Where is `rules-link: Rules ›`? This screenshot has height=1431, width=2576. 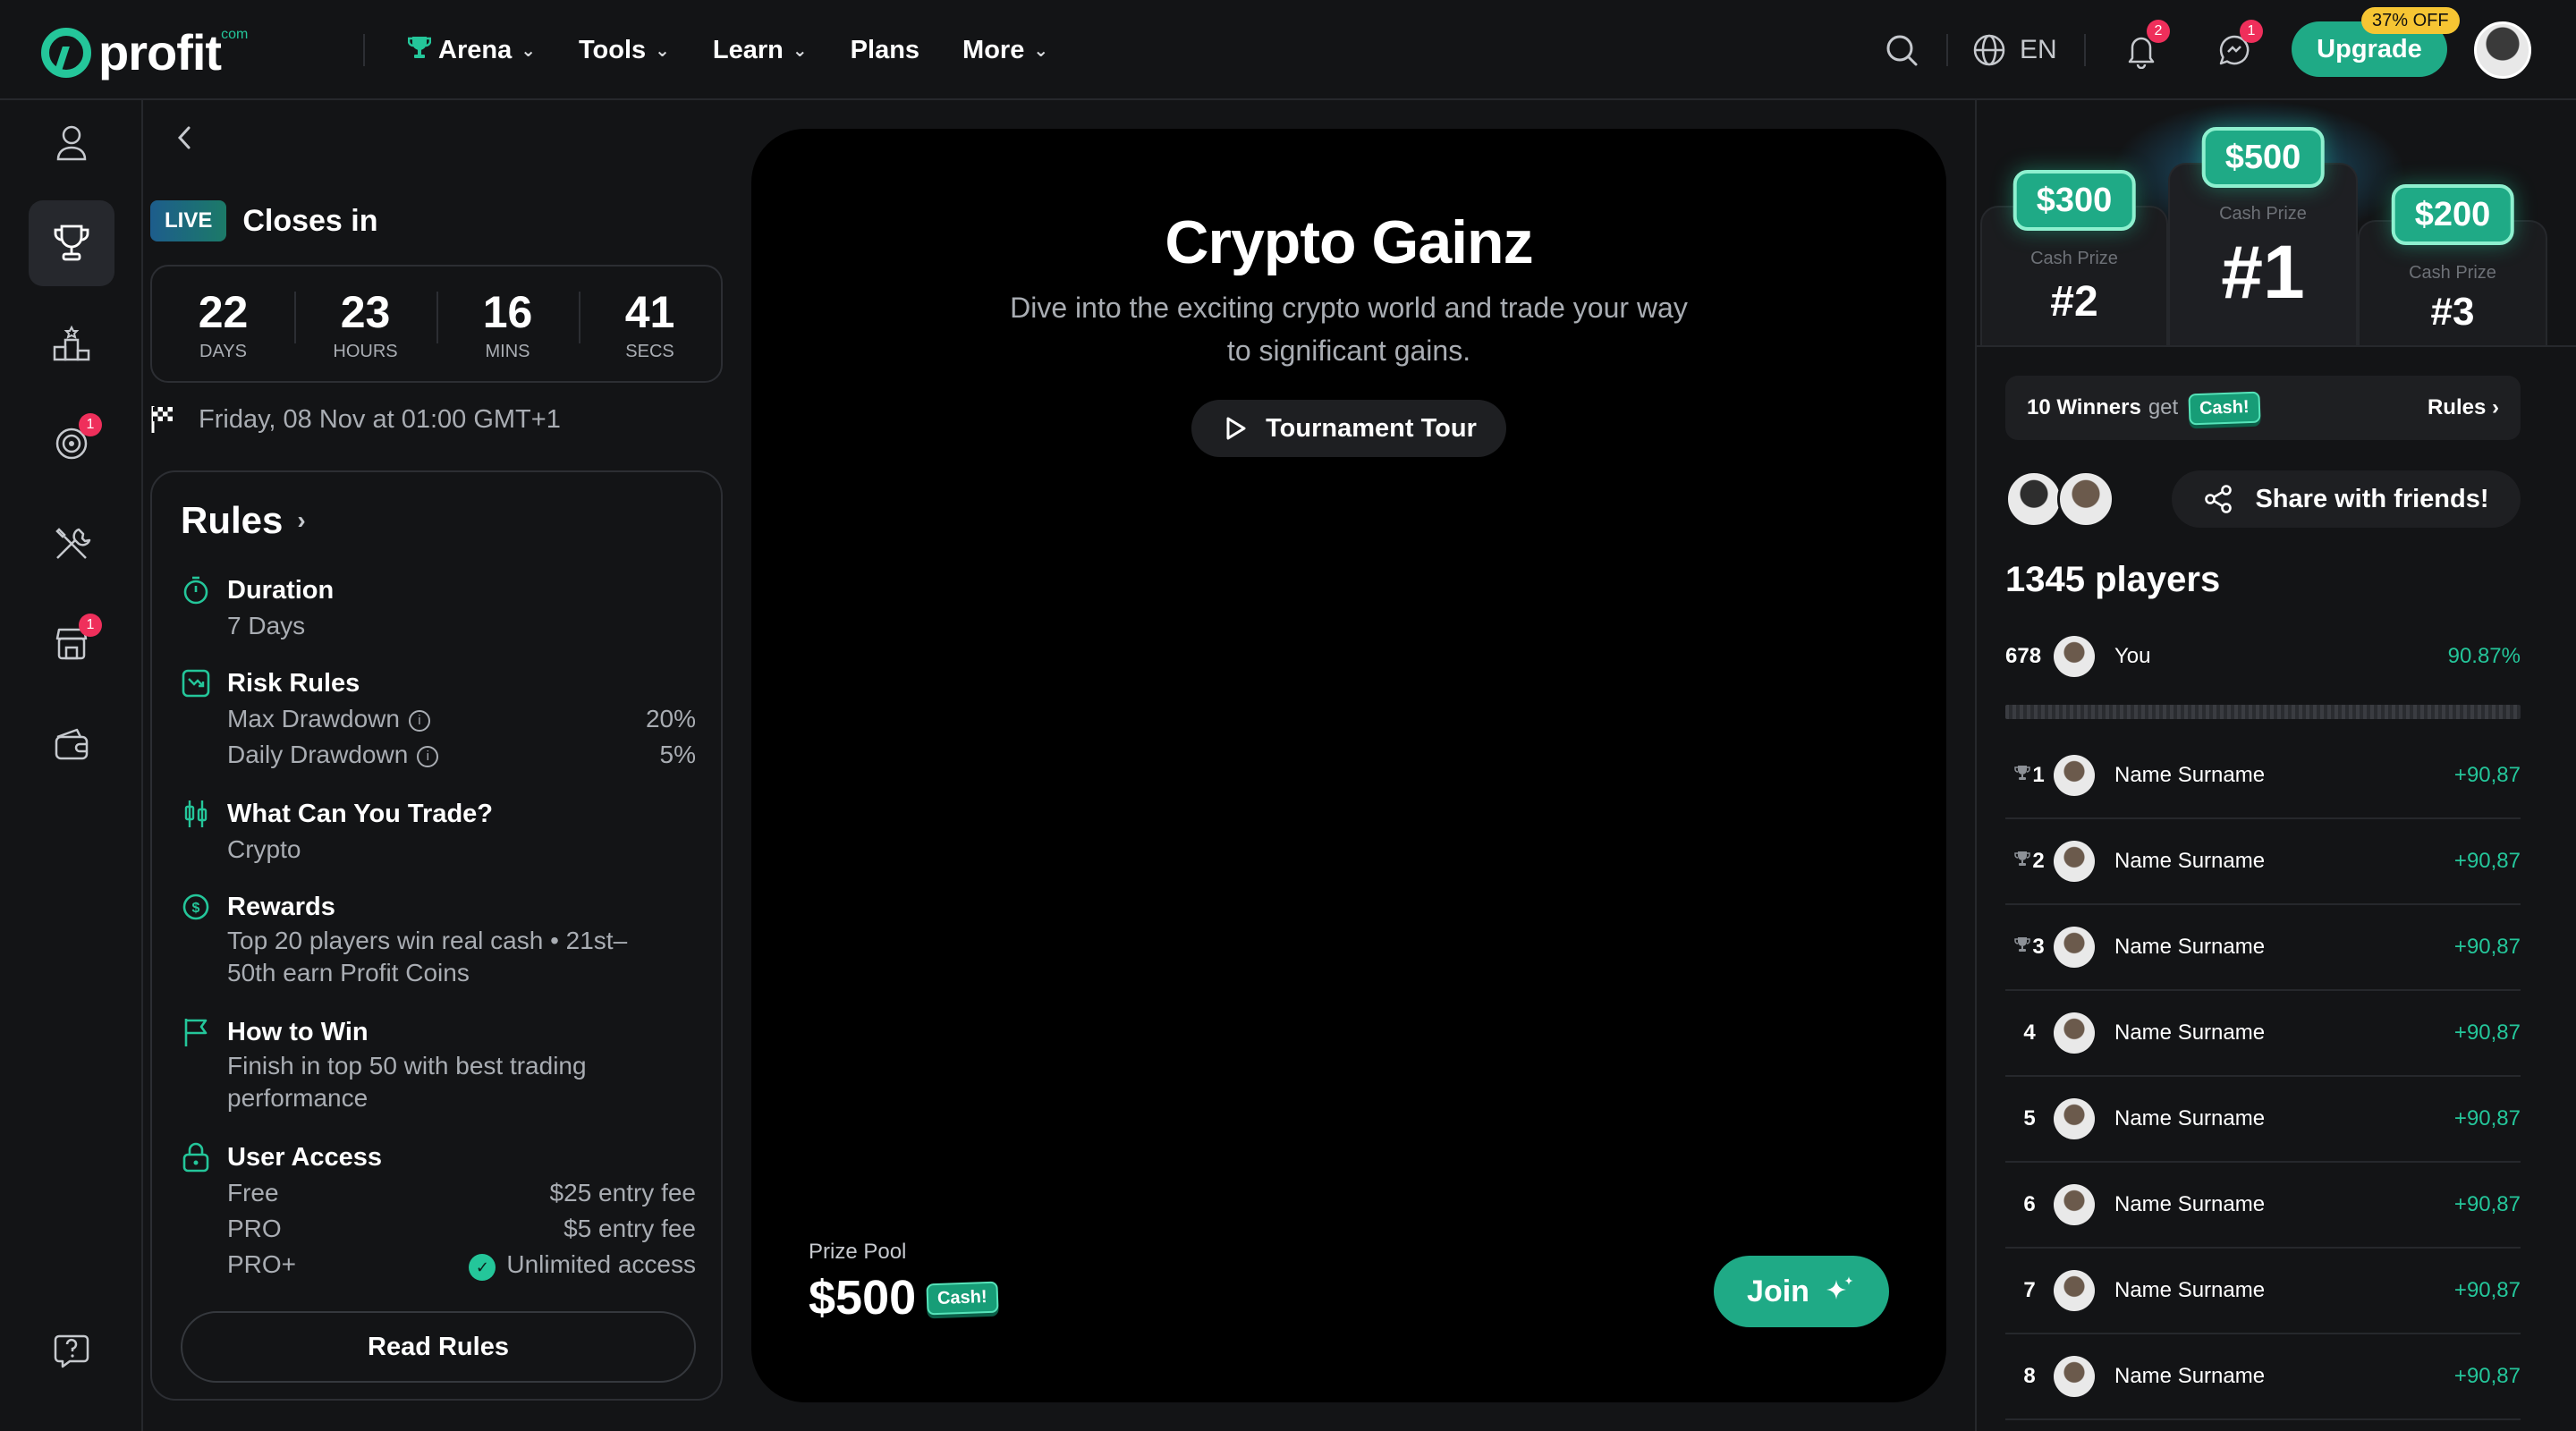
rules-link: Rules › is located at coordinates (2463, 408).